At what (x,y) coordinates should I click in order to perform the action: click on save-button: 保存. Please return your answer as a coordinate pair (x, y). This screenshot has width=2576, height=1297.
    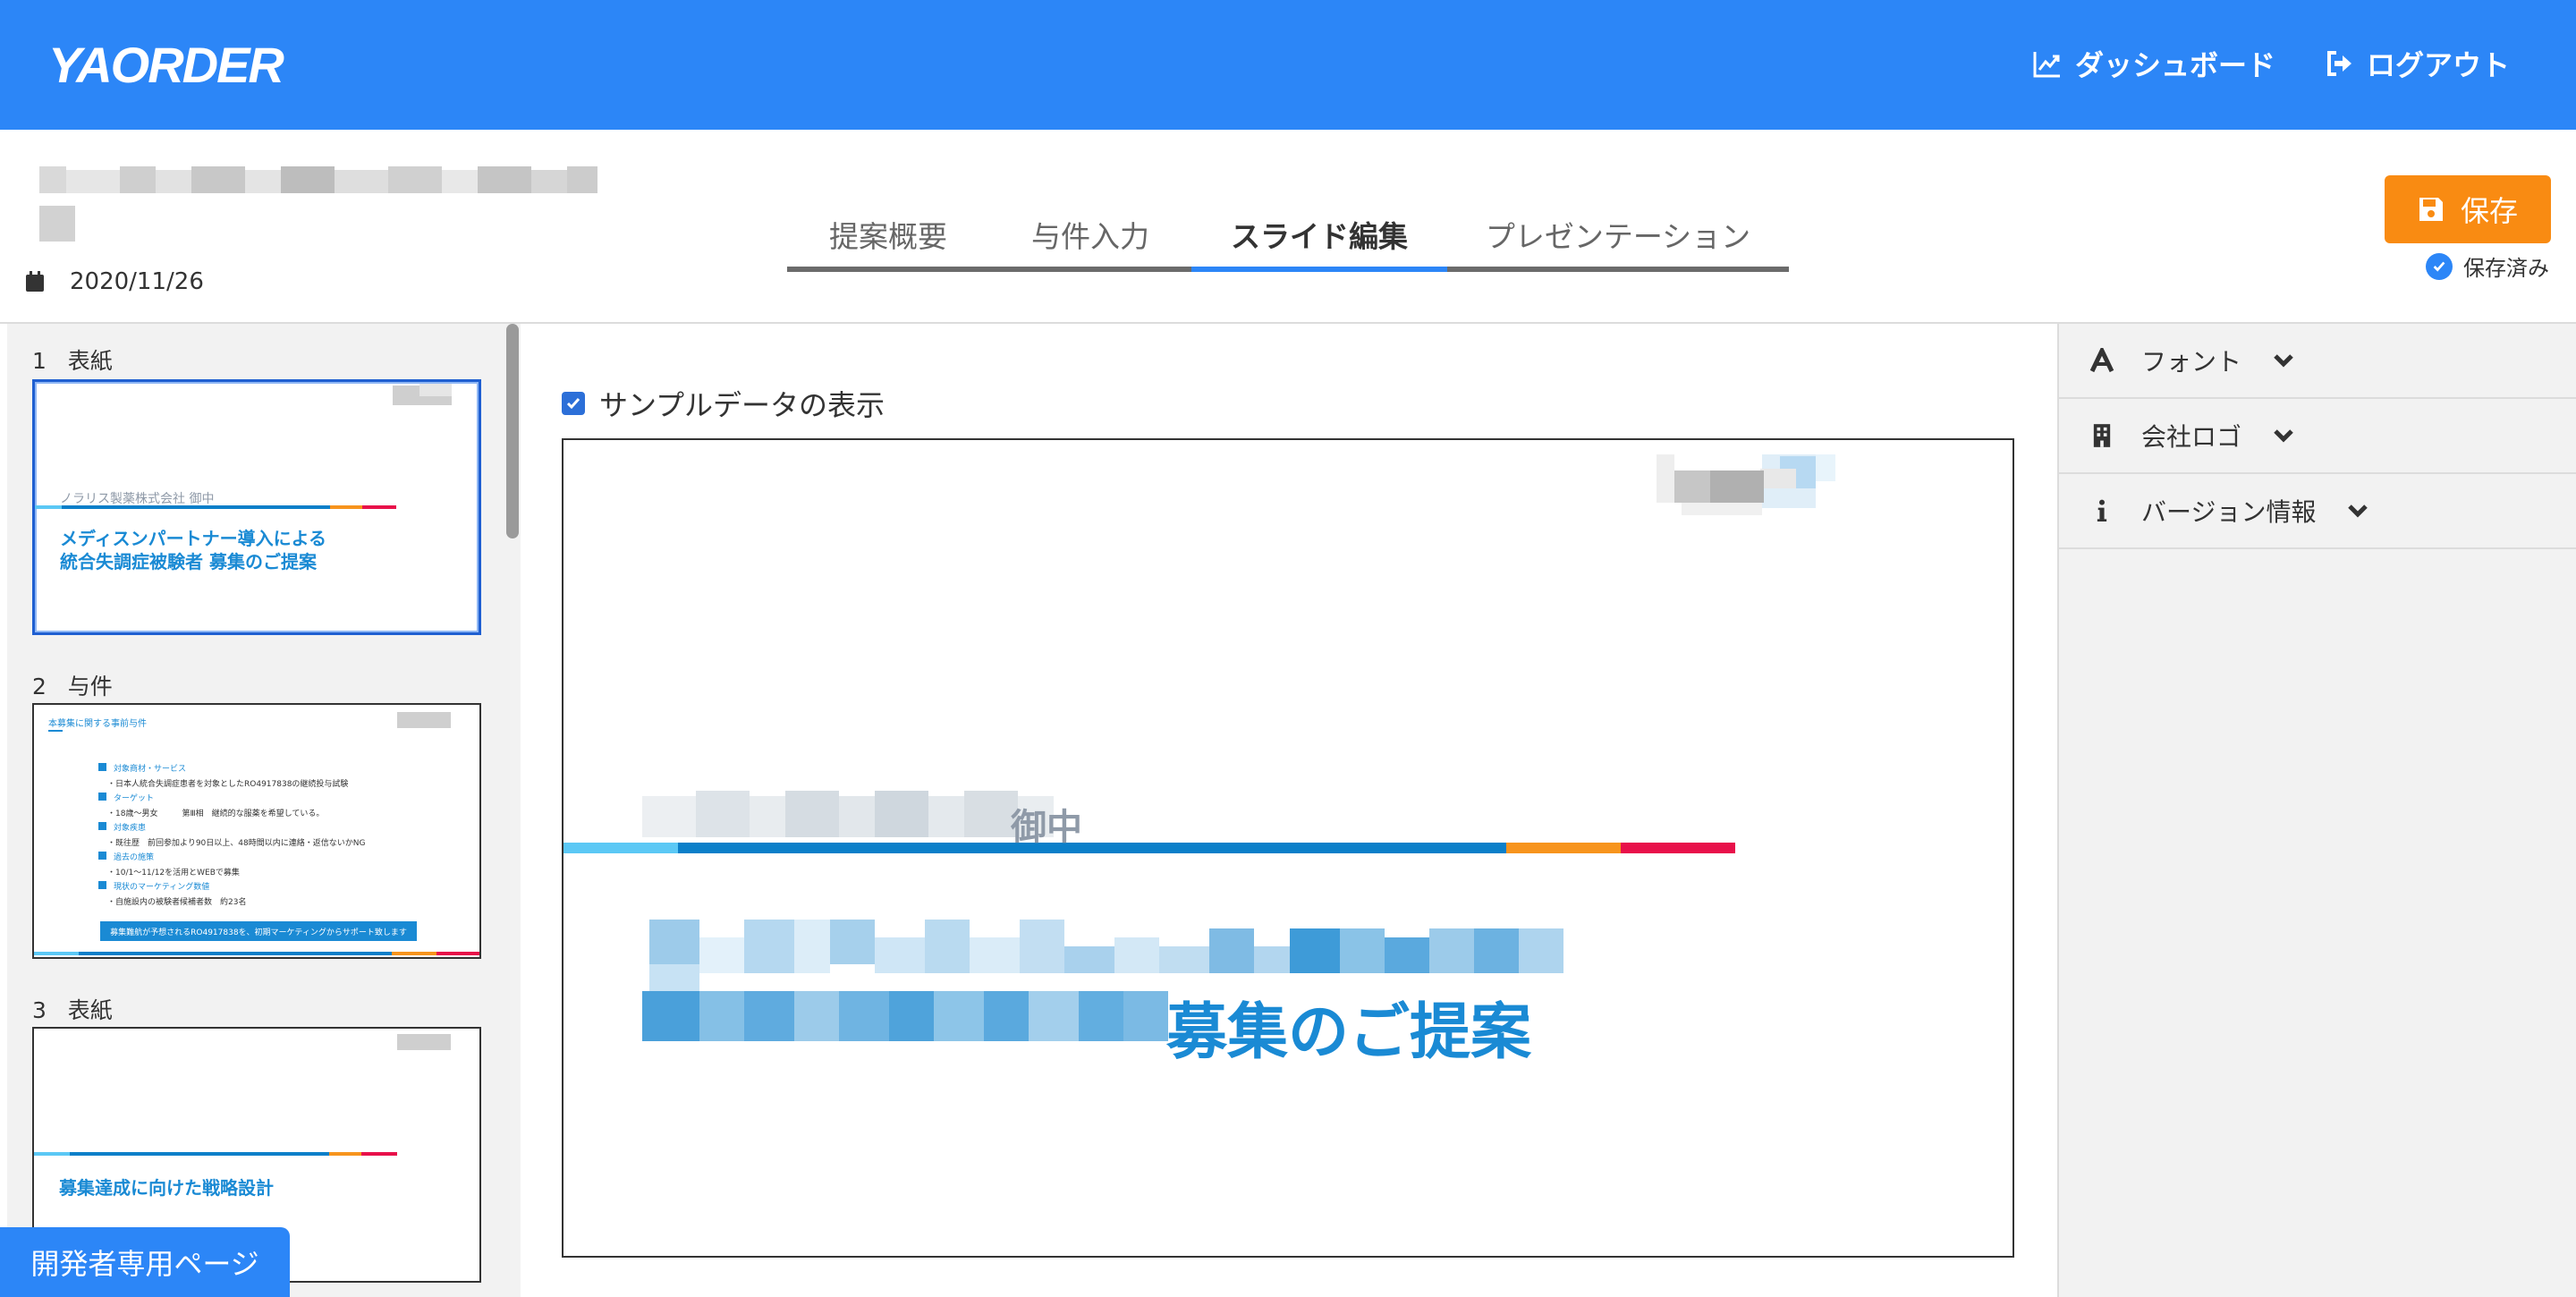
    Looking at the image, I should click on (2468, 209).